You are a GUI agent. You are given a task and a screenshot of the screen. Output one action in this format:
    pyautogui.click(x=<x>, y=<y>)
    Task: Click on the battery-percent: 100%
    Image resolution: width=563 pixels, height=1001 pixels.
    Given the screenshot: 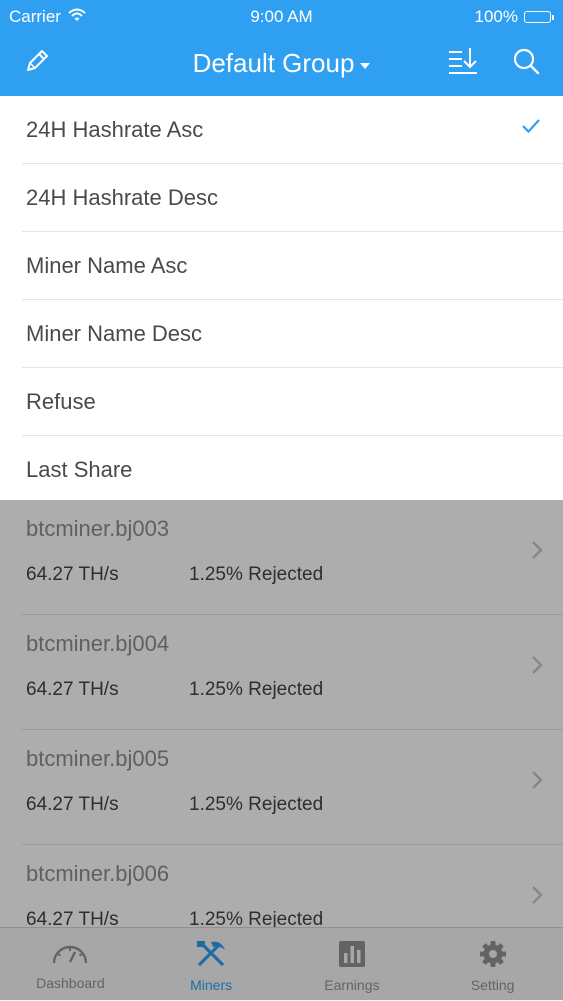 What is the action you would take?
    pyautogui.click(x=496, y=16)
    